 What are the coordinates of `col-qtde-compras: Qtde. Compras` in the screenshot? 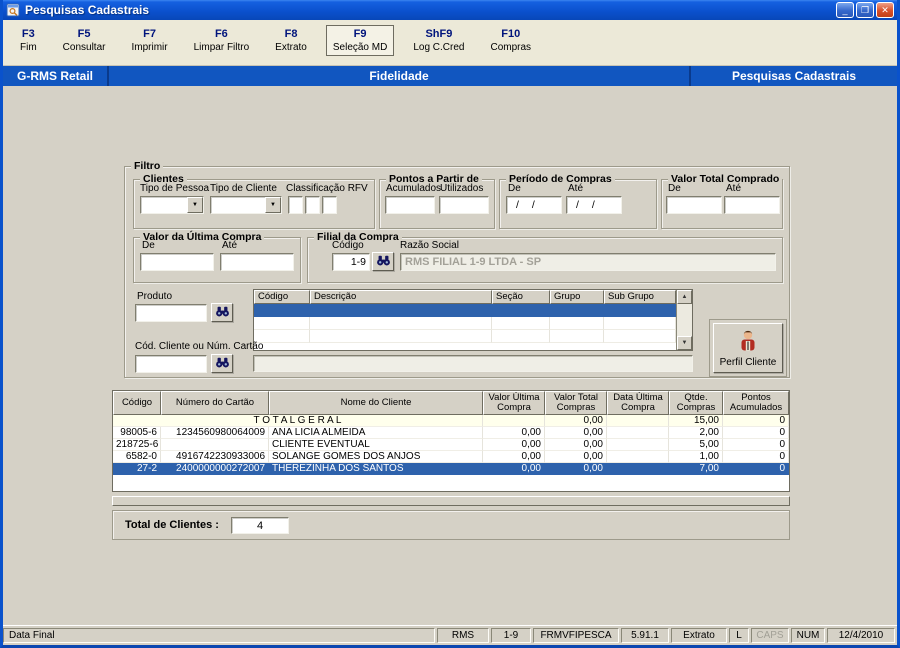 It's located at (696, 403).